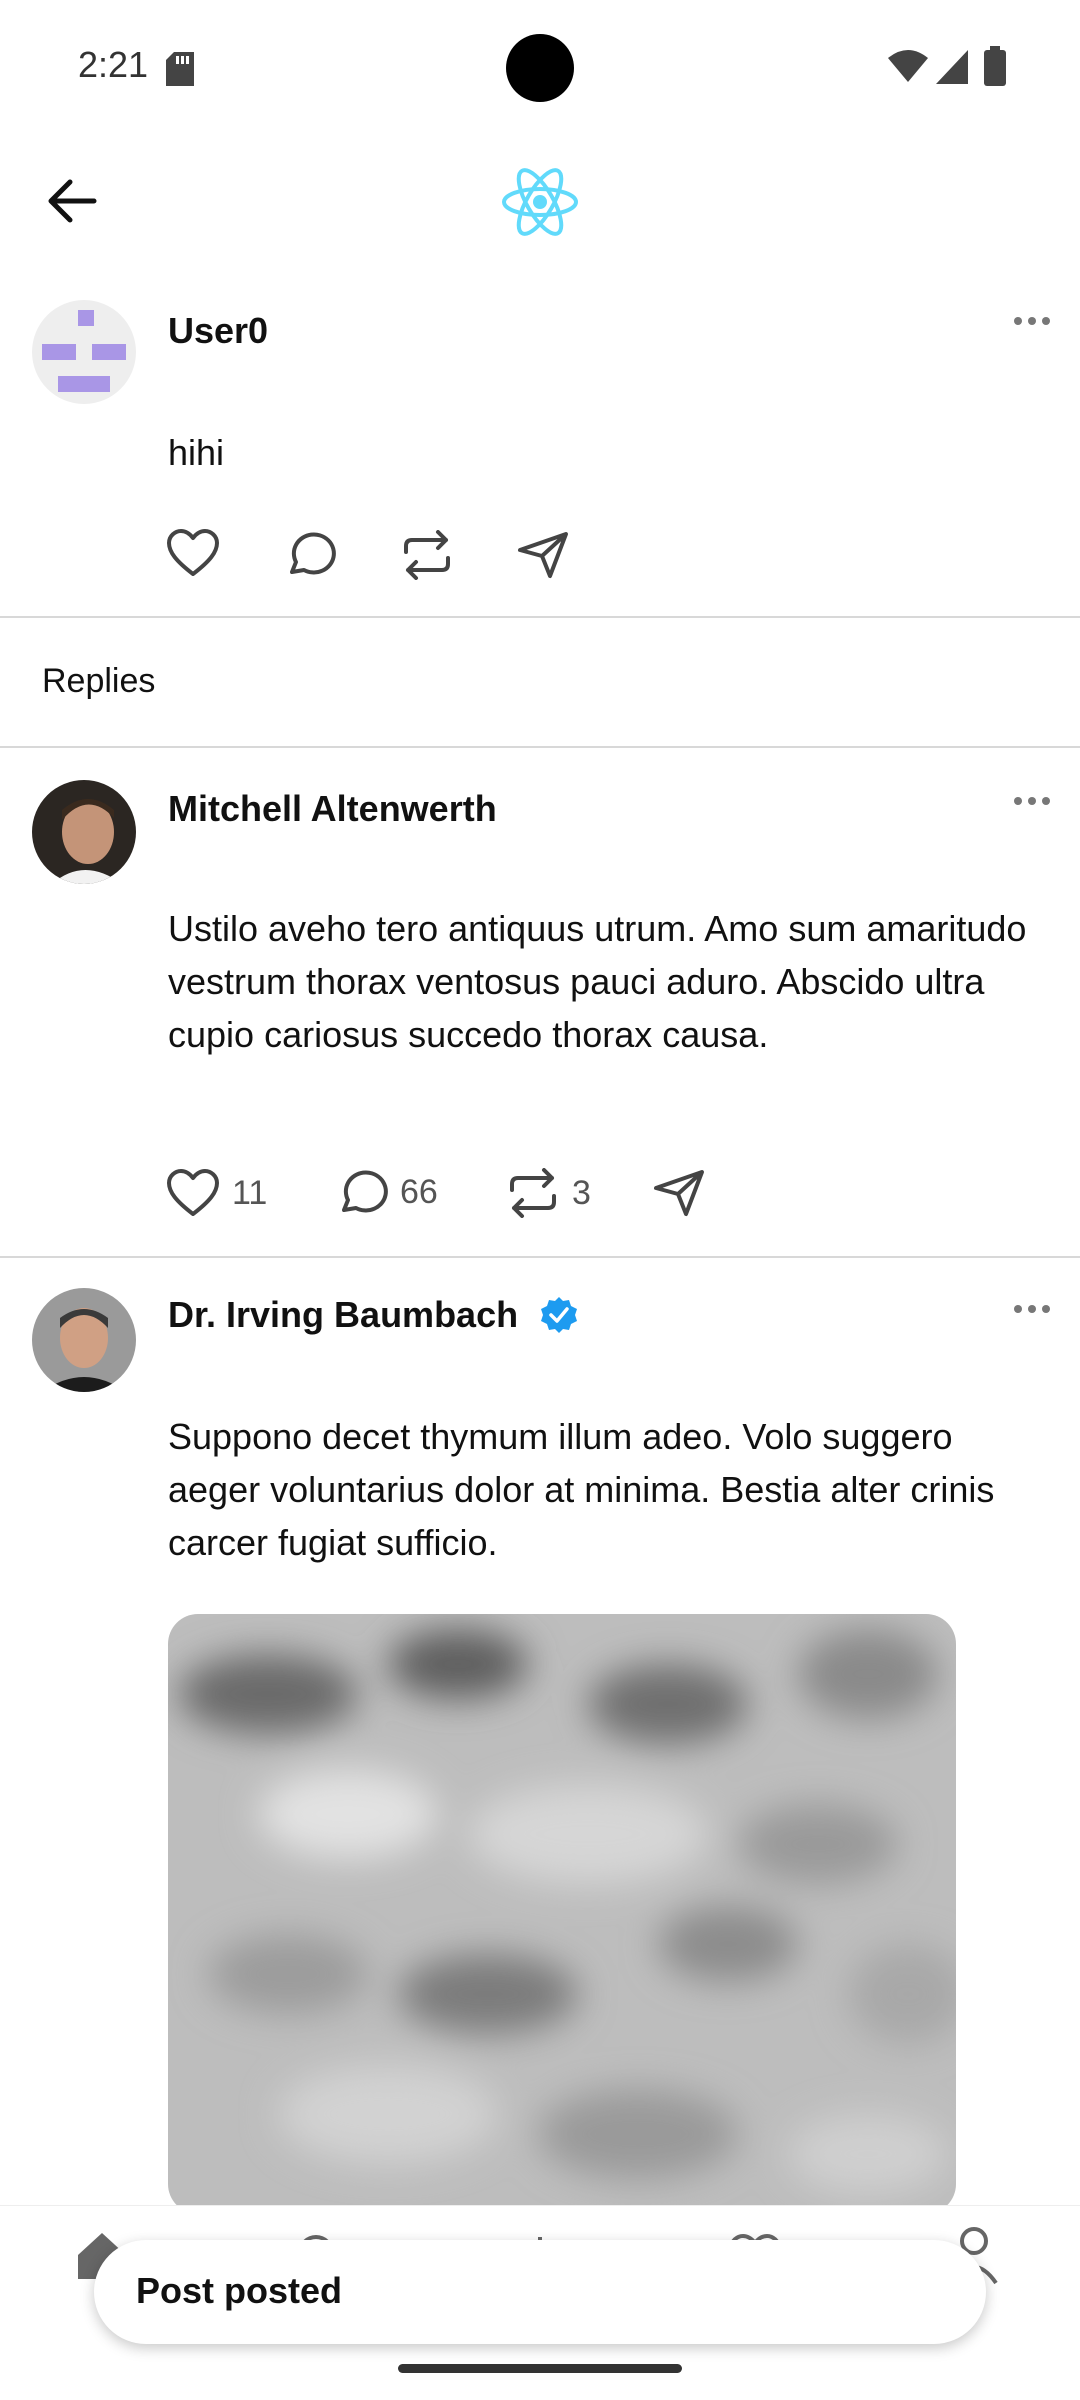 The width and height of the screenshot is (1080, 2400). What do you see at coordinates (952, 67) in the screenshot?
I see `cellular-signal-icon` at bounding box center [952, 67].